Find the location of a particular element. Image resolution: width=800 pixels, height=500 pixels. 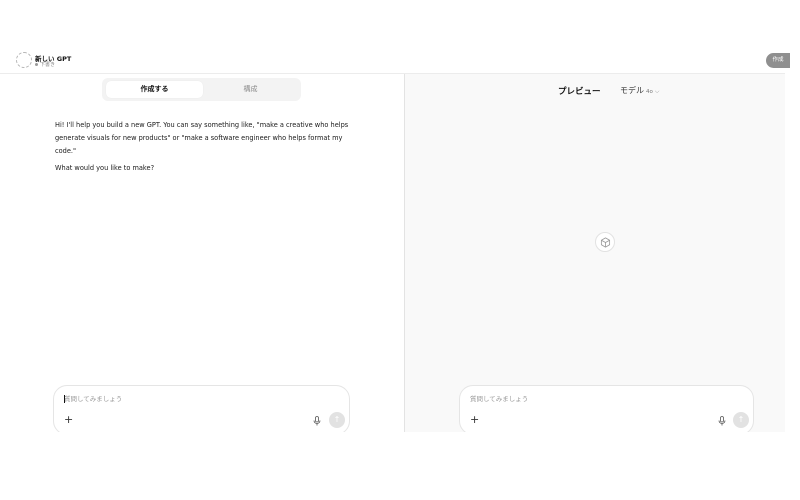

preview-title: プレビュー is located at coordinates (579, 92).